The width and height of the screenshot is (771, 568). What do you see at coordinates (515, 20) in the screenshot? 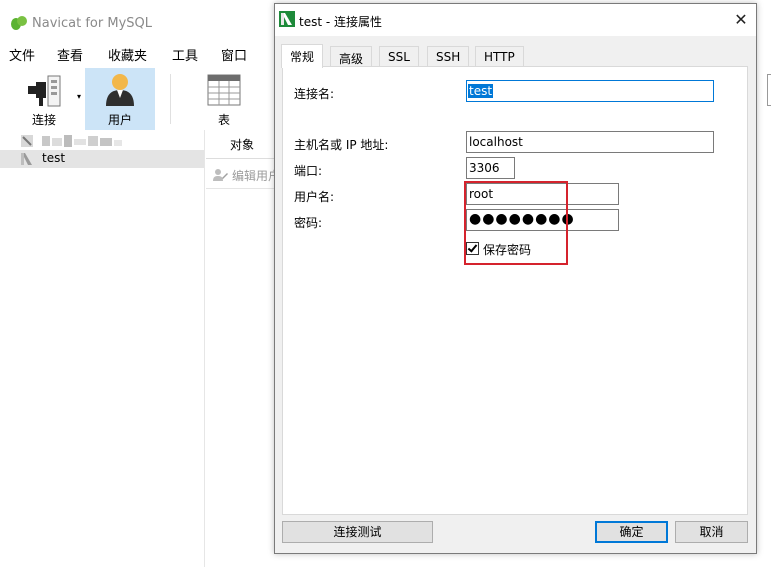
I see `dialog-titlebar: test - 连接属性 ✕` at bounding box center [515, 20].